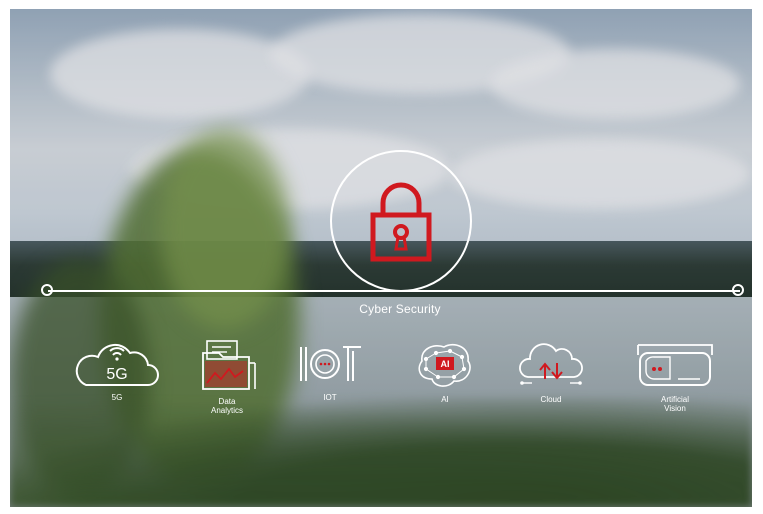  Describe the element at coordinates (226, 406) in the screenshot. I see `tech-label: Data Analytics` at that location.